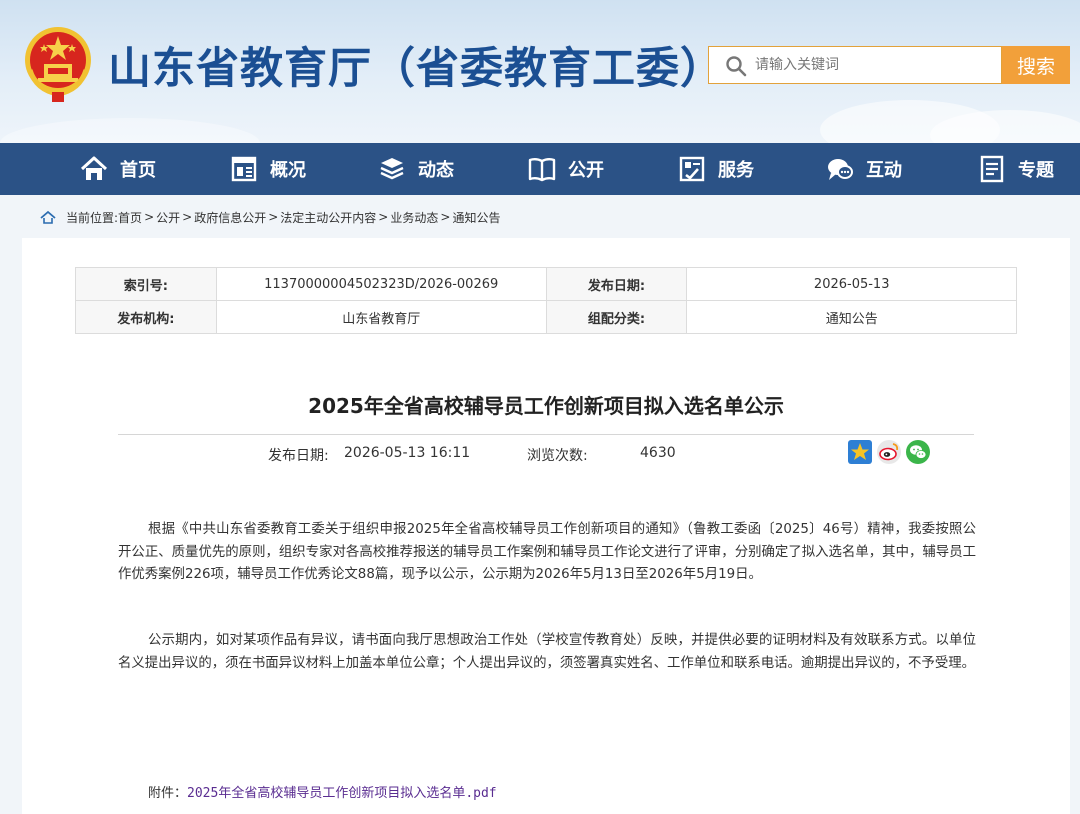 This screenshot has height=814, width=1080. What do you see at coordinates (586, 170) in the screenshot?
I see `nav-label: 公开` at bounding box center [586, 170].